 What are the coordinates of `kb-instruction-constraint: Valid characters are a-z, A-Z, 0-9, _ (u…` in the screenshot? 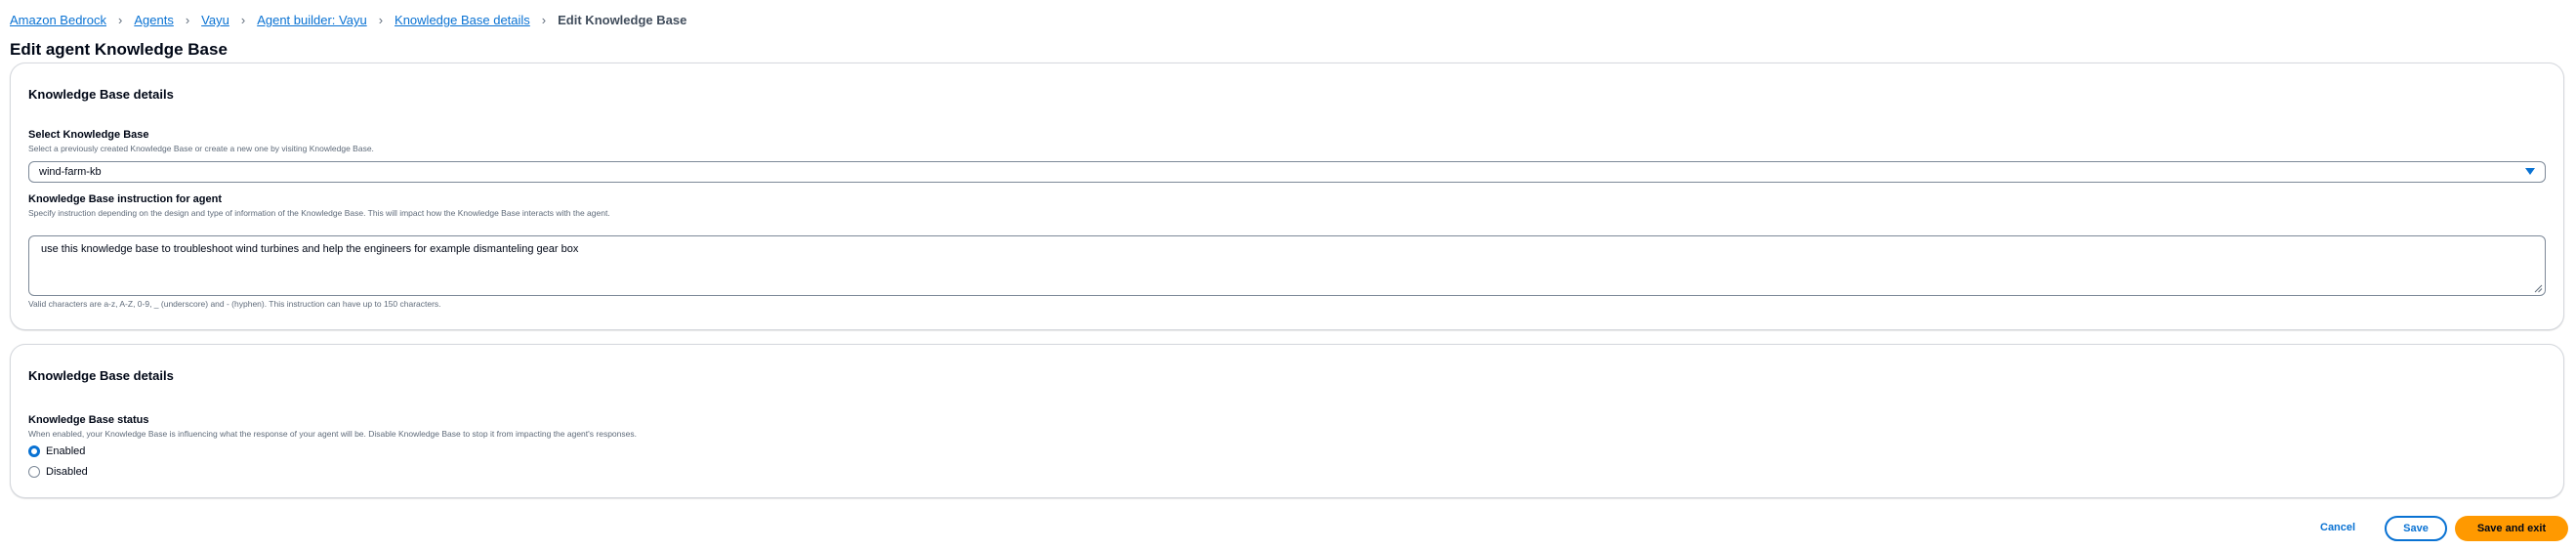 It's located at (234, 304).